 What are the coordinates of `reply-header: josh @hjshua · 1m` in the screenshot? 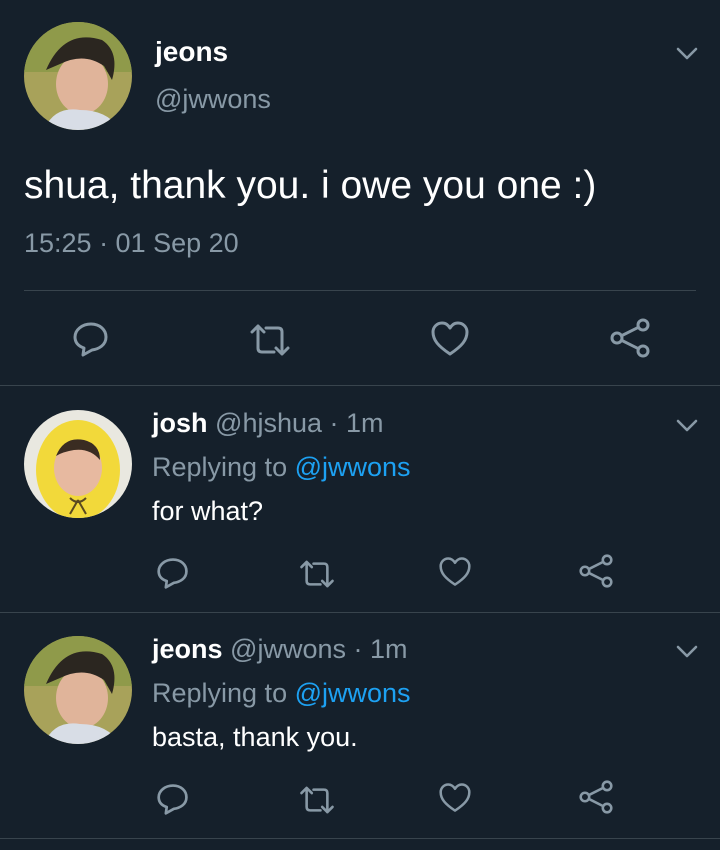 It's located at (268, 423).